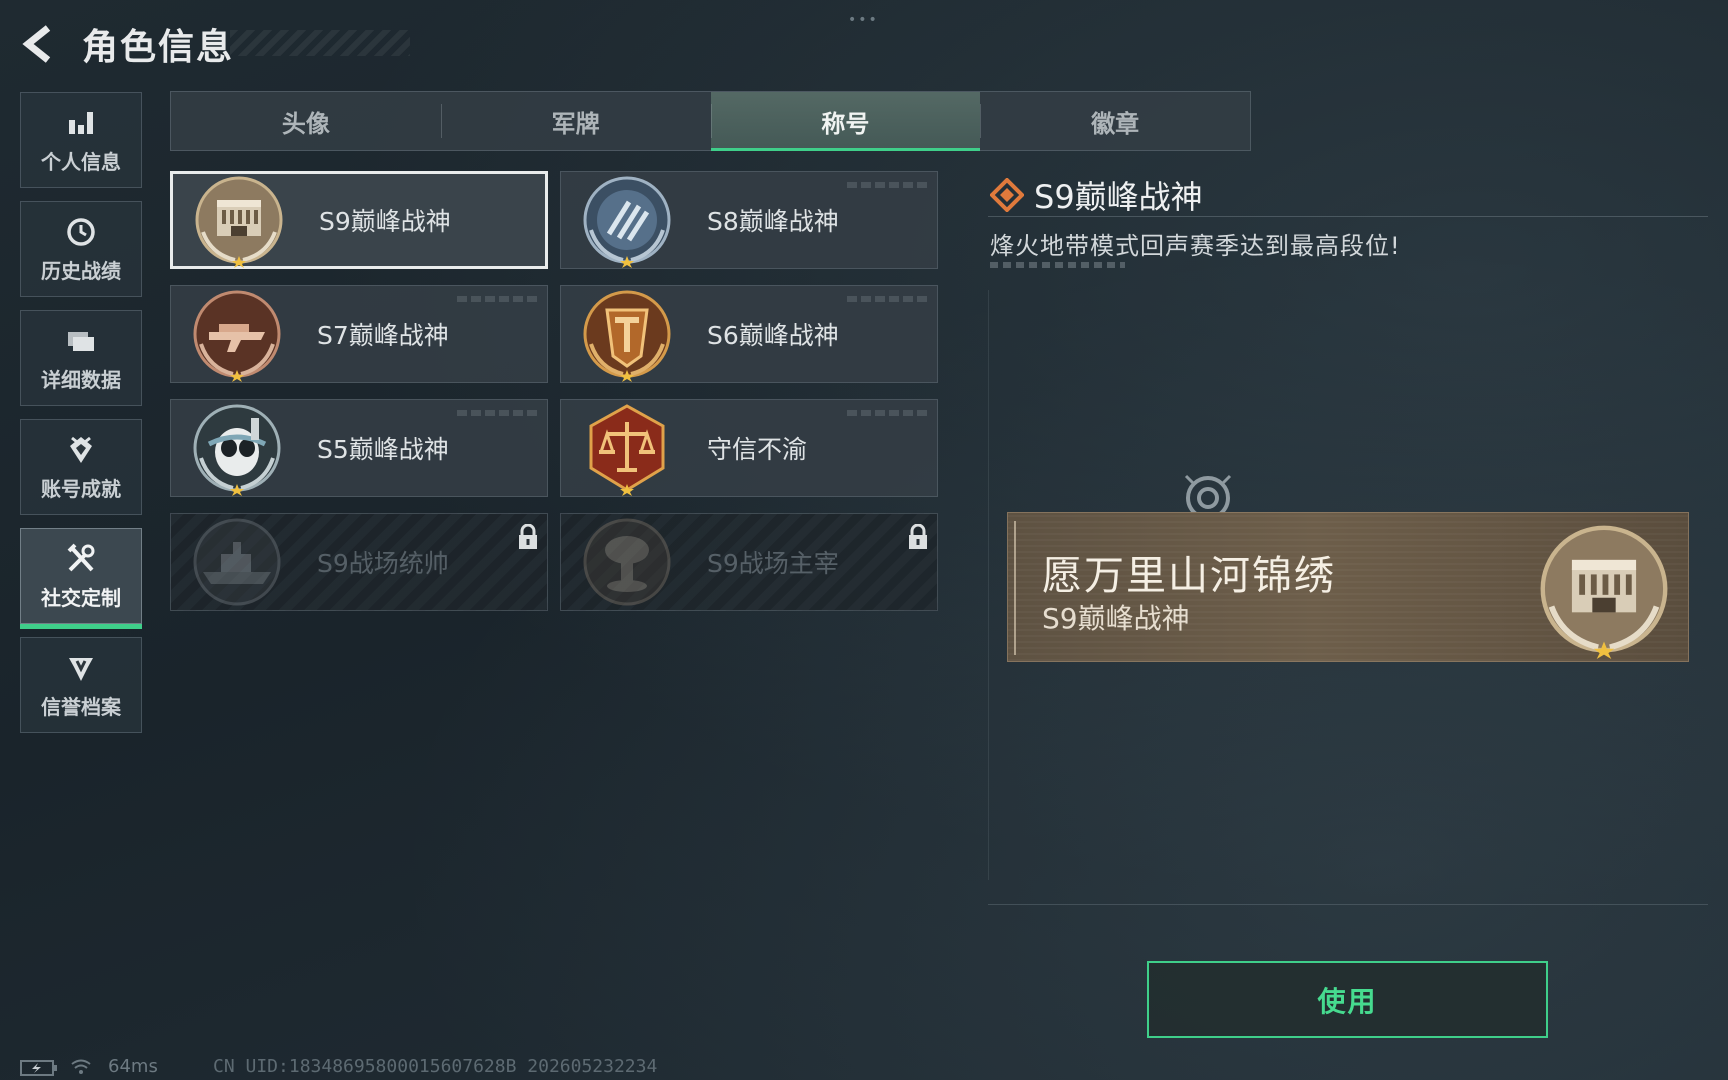 The height and width of the screenshot is (1080, 1728). I want to click on banner-corner, so click(1019, 588).